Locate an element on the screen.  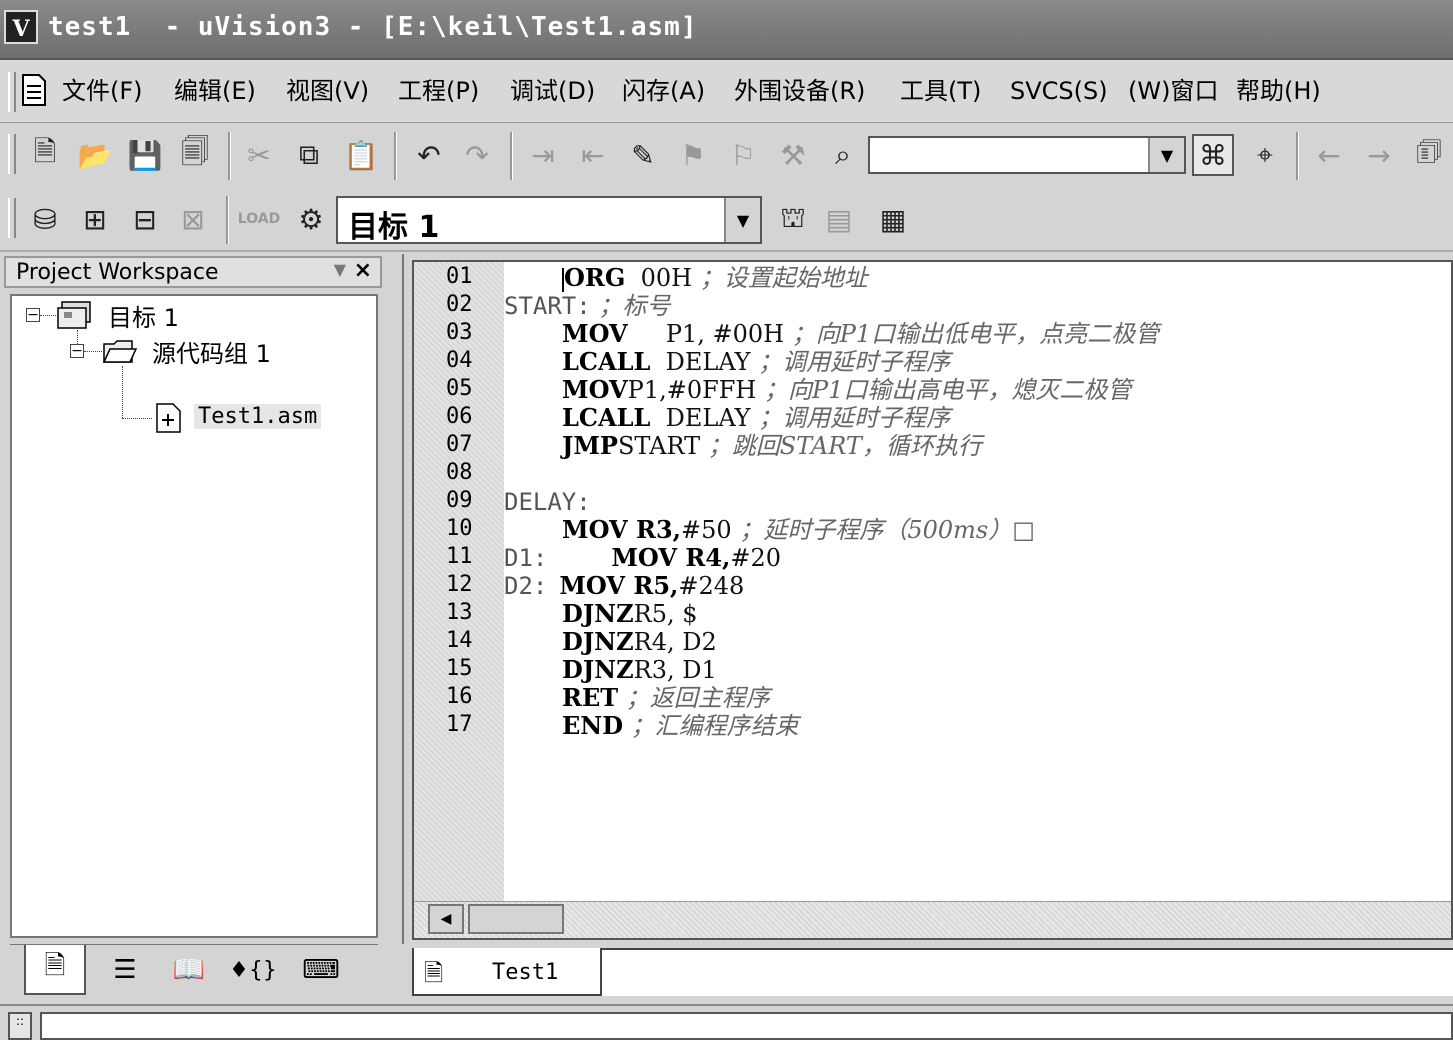
multi-project-icon: ▦ is located at coordinates (893, 219).